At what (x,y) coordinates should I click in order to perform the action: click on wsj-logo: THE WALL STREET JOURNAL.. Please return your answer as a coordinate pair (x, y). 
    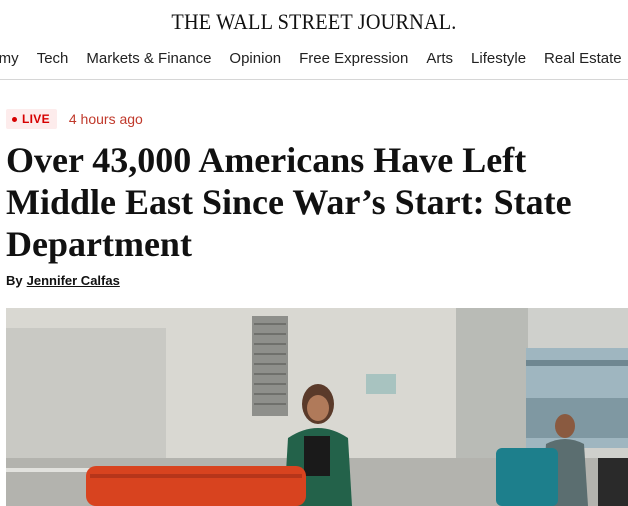
    Looking at the image, I should click on (313, 22).